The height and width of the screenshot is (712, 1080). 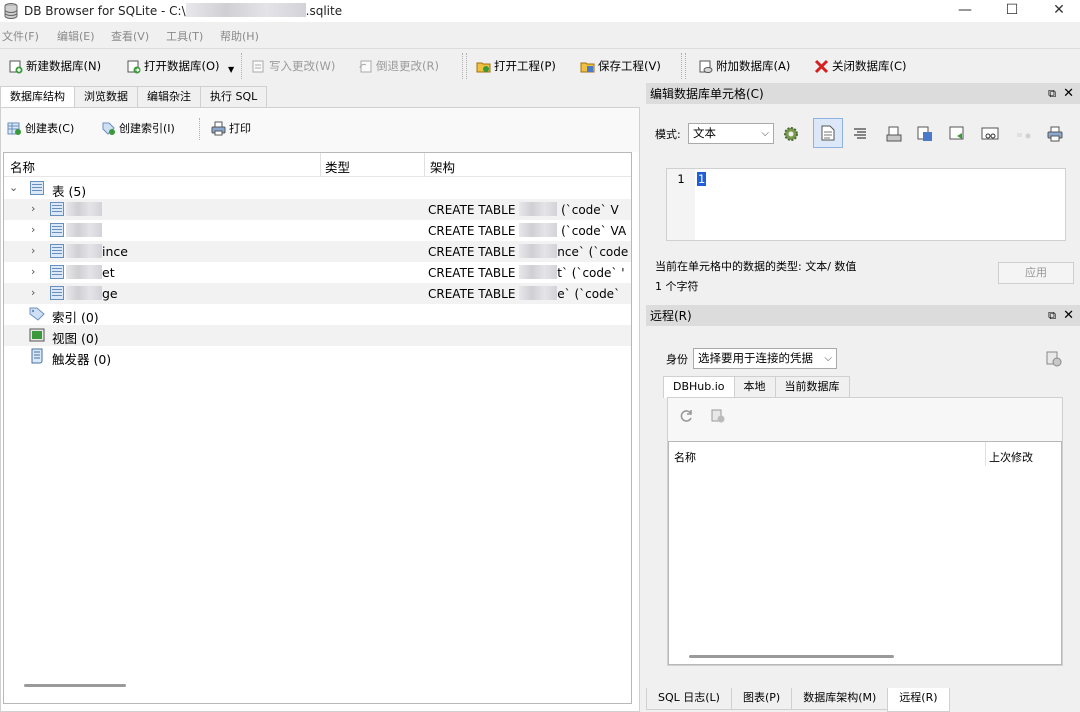 I want to click on cell-value-text: 1, so click(x=702, y=179).